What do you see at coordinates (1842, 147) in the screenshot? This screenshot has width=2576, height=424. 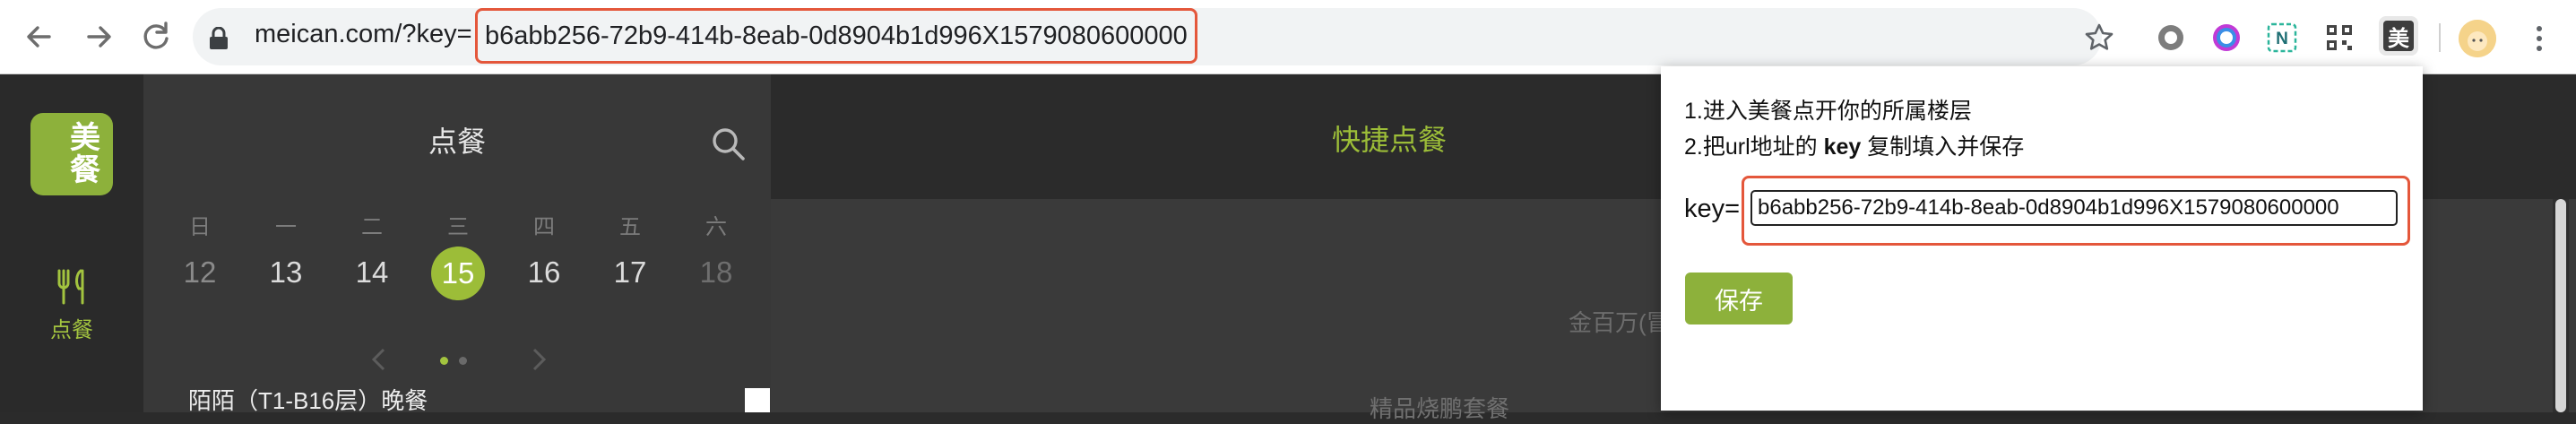 I see `instruction-2-key: key` at bounding box center [1842, 147].